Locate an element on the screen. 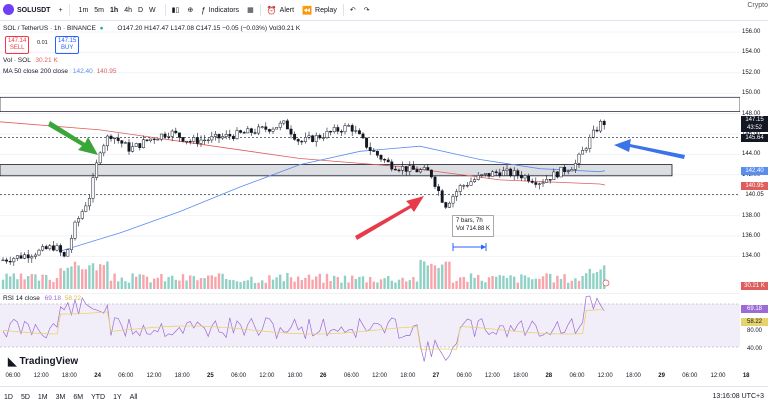  range-3m: 3M is located at coordinates (61, 397).